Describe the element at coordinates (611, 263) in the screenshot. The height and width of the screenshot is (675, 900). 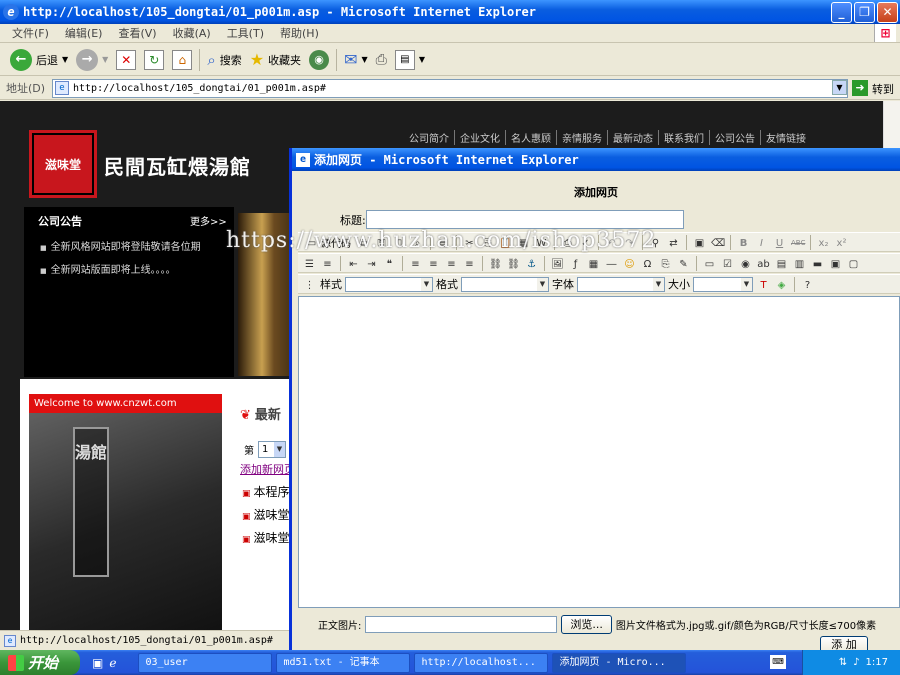
I see `horizontal-rule-icon: ―` at that location.